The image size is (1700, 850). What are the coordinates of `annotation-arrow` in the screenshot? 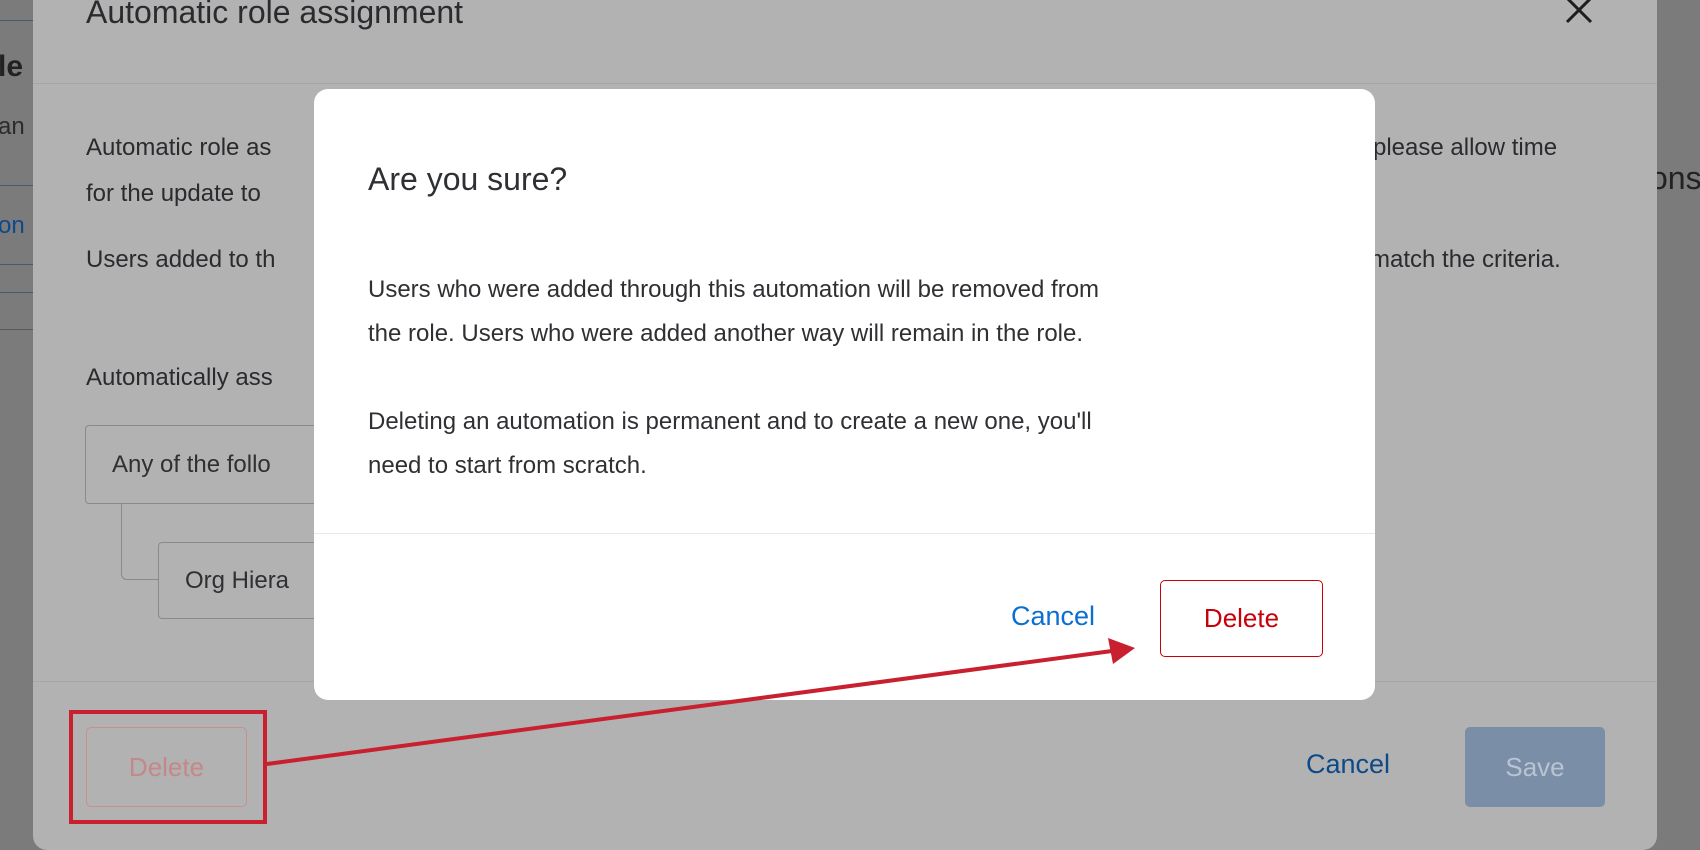 It's located at (700, 702).